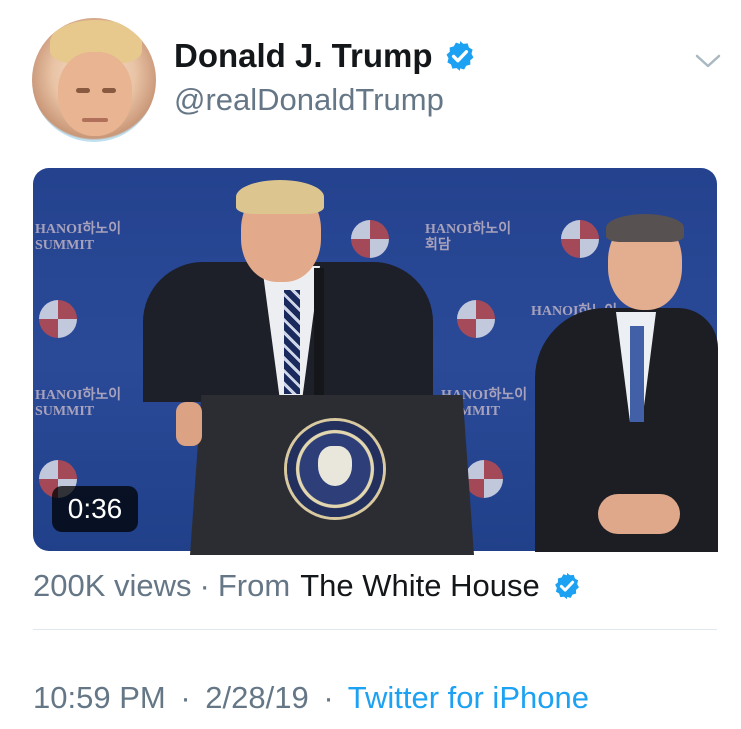 This screenshot has height=729, width=741. I want to click on avatar-eye-left, so click(83, 90).